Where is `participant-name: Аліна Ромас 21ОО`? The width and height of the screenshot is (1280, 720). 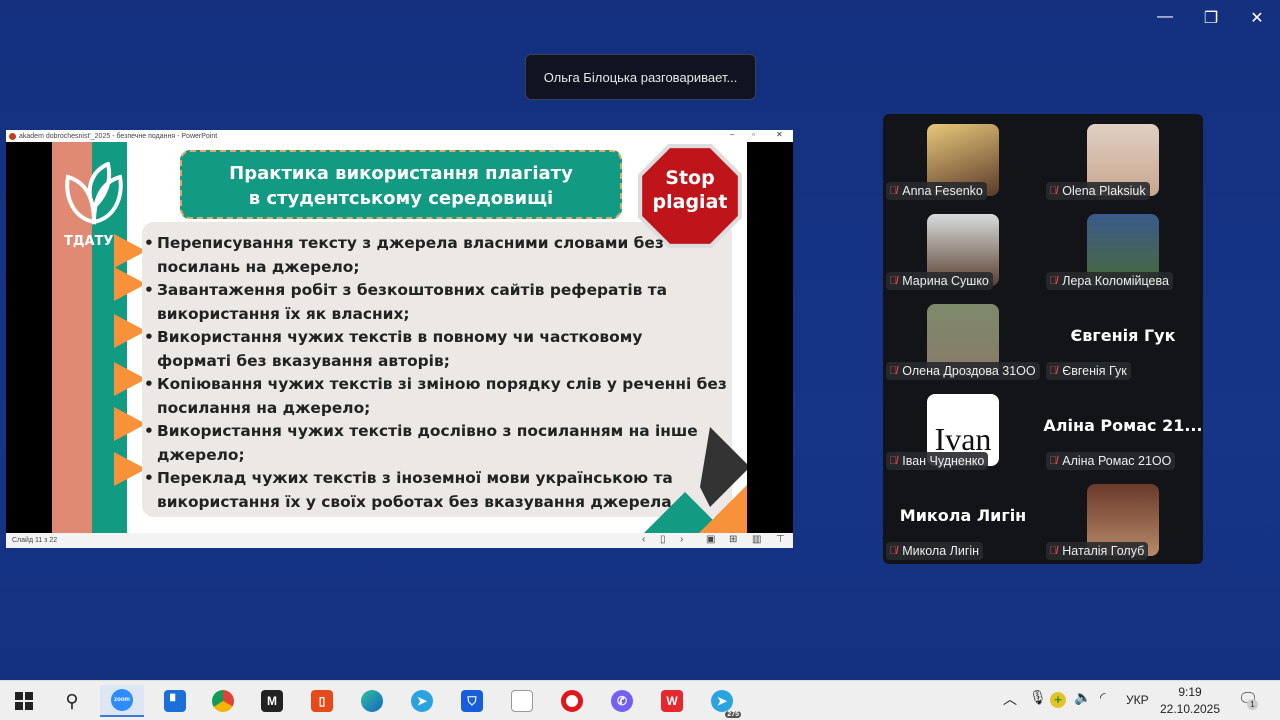 participant-name: Аліна Ромас 21ОО is located at coordinates (1117, 461).